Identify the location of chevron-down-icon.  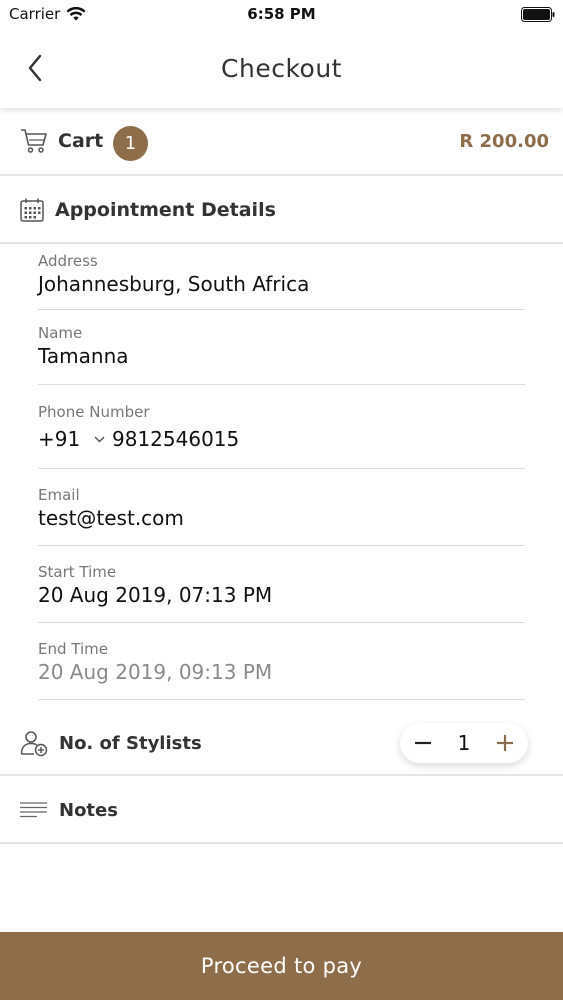
(103, 439).